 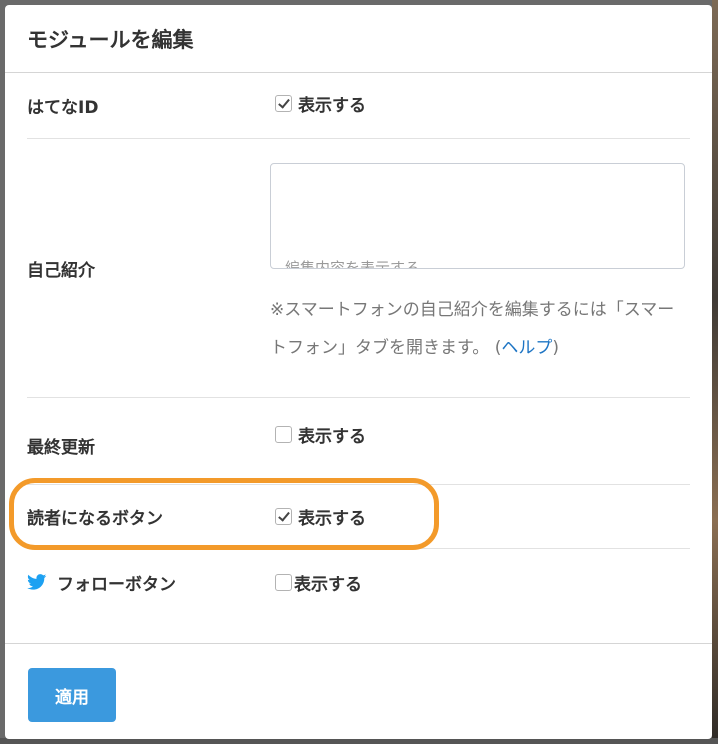 I want to click on row-reader-button: 読者になるボタン 表示する, so click(x=358, y=517).